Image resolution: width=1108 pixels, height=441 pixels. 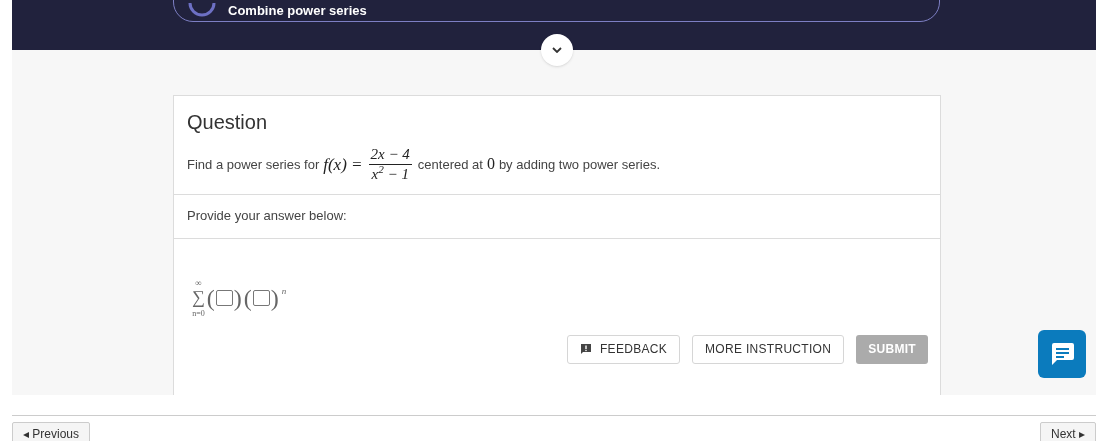 What do you see at coordinates (198, 296) in the screenshot?
I see `sum-symbol: ∑` at bounding box center [198, 296].